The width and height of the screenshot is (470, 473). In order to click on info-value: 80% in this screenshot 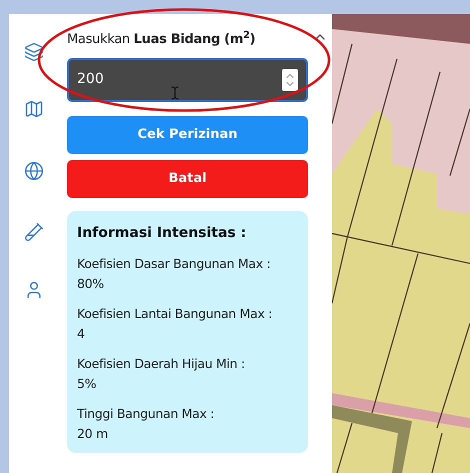, I will do `click(90, 283)`.